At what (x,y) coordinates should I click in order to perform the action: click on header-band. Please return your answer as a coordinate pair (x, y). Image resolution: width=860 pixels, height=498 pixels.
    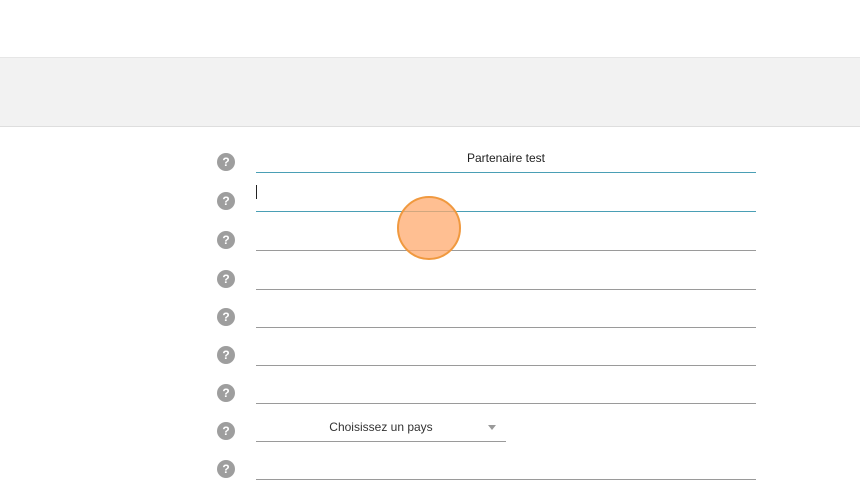
    Looking at the image, I should click on (430, 92).